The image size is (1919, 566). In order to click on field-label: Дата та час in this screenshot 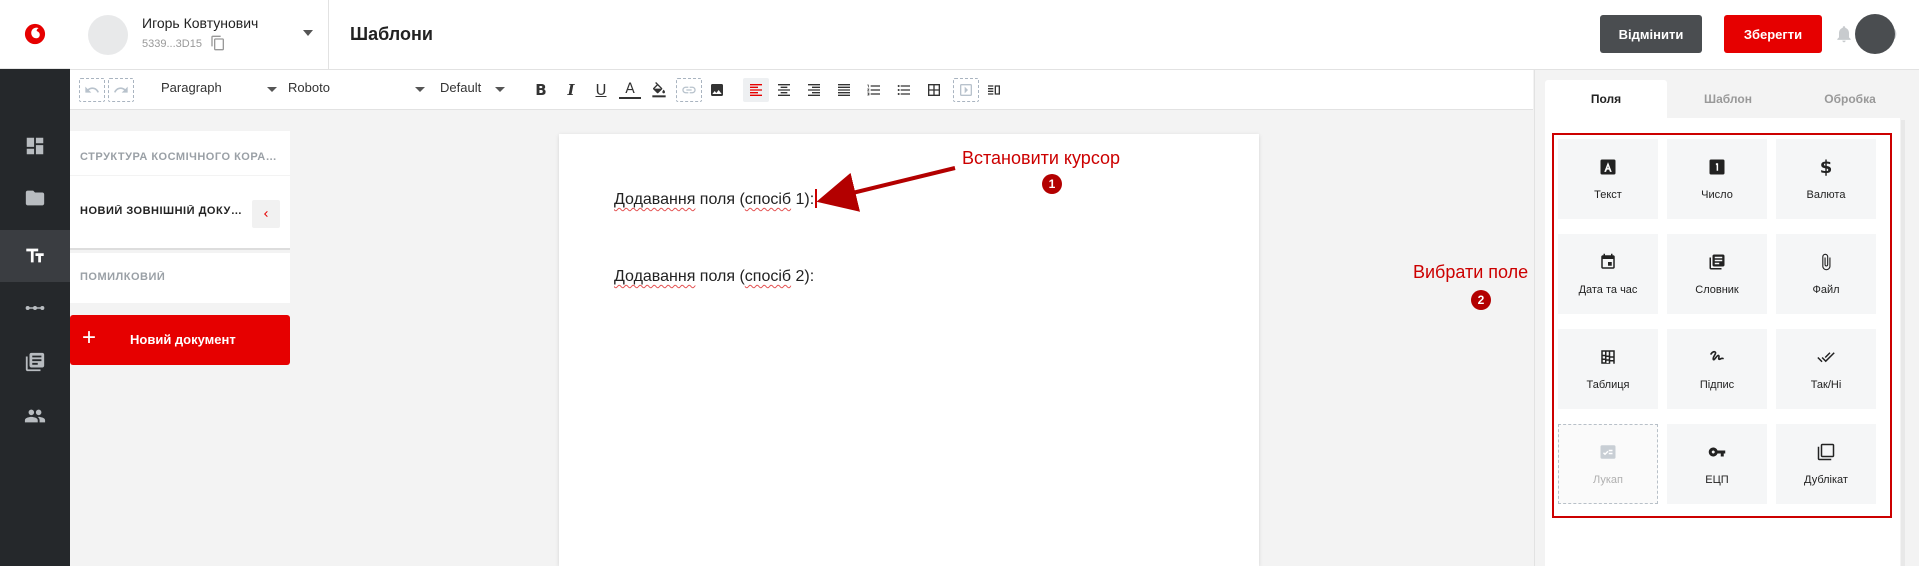, I will do `click(1608, 290)`.